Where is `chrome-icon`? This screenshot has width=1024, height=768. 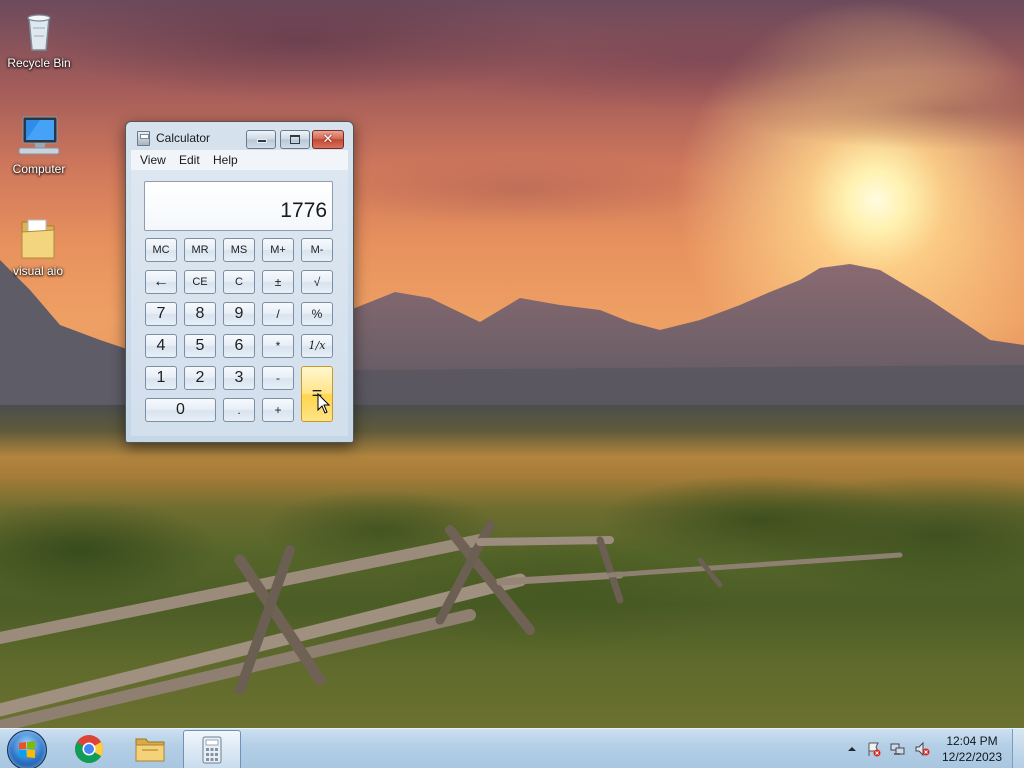
chrome-icon is located at coordinates (89, 749).